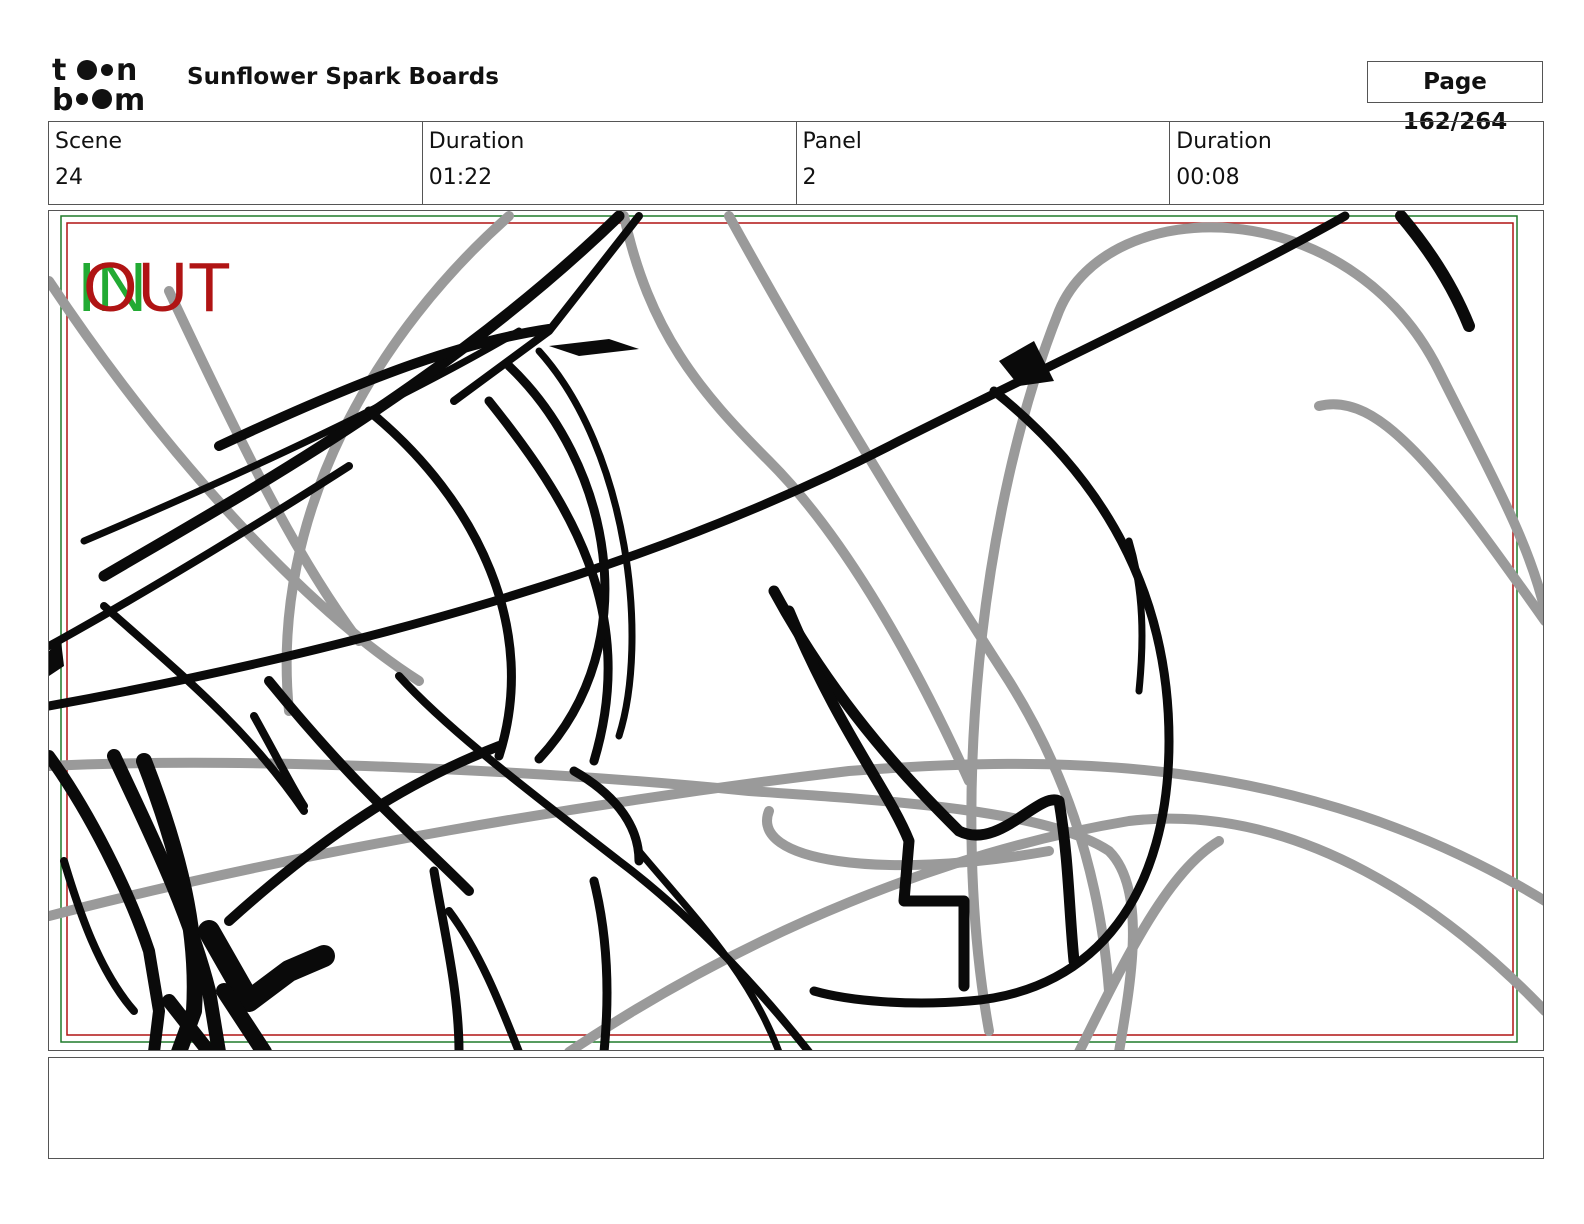 This screenshot has width=1584, height=1224. What do you see at coordinates (832, 141) in the screenshot?
I see `panel-label: Panel` at bounding box center [832, 141].